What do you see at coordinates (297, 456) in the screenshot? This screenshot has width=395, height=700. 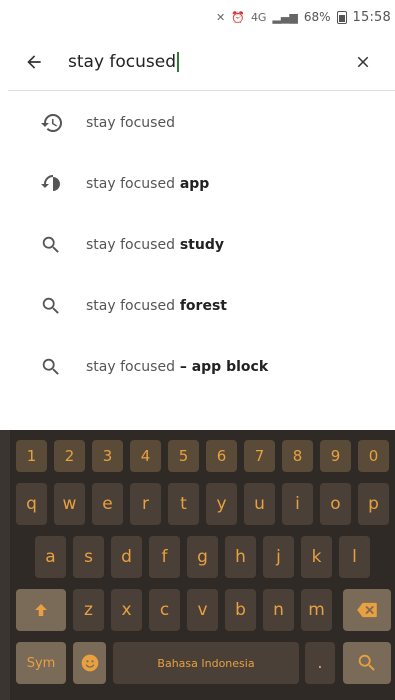 I see `key-8: 8` at bounding box center [297, 456].